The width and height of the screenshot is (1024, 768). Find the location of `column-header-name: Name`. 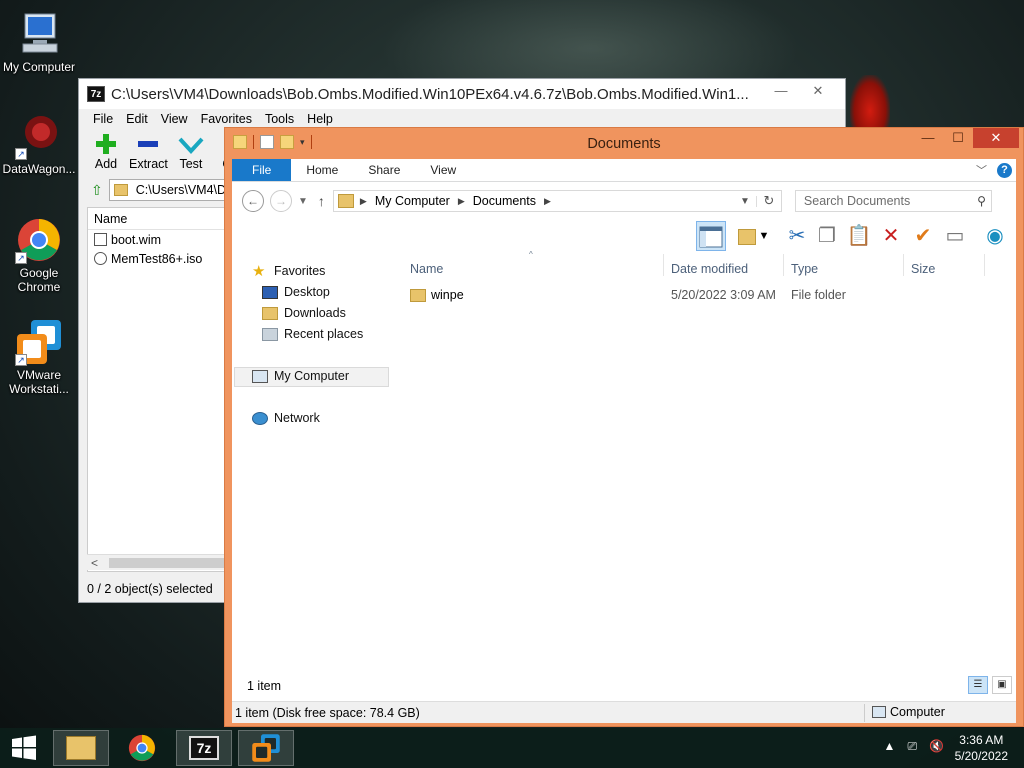

column-header-name: Name is located at coordinates (426, 271).